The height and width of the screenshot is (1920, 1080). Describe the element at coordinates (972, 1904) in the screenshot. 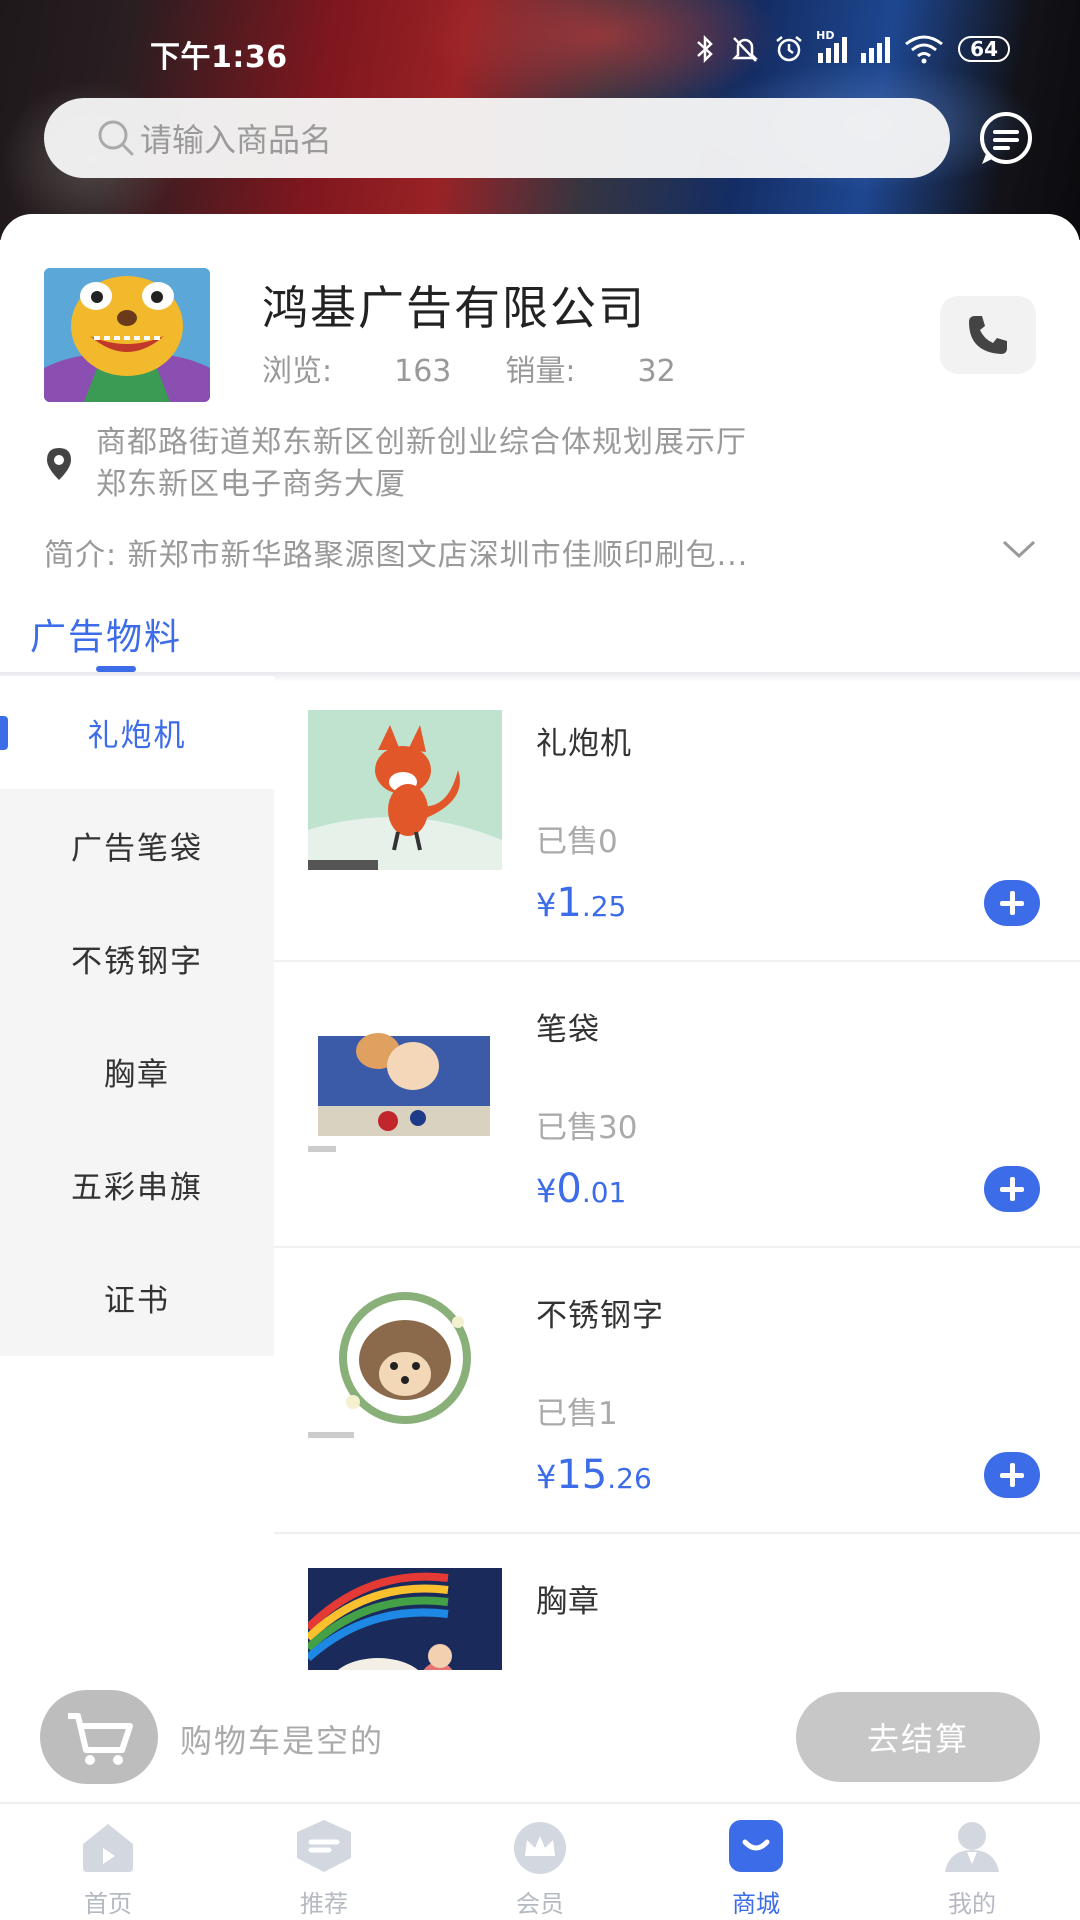

I see `tab-label: 我的` at that location.